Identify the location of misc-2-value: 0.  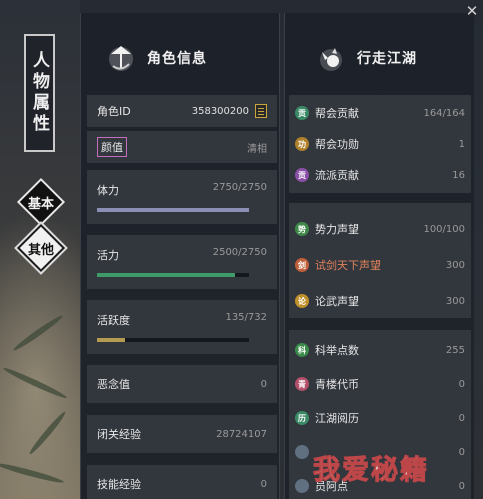
(461, 486).